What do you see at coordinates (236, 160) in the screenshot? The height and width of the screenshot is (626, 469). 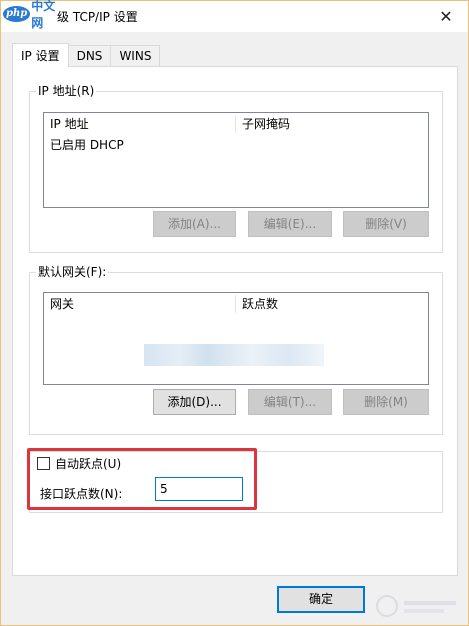 I see `ip-address-list: IP 地址 子网掩码 已启用 DHCP` at bounding box center [236, 160].